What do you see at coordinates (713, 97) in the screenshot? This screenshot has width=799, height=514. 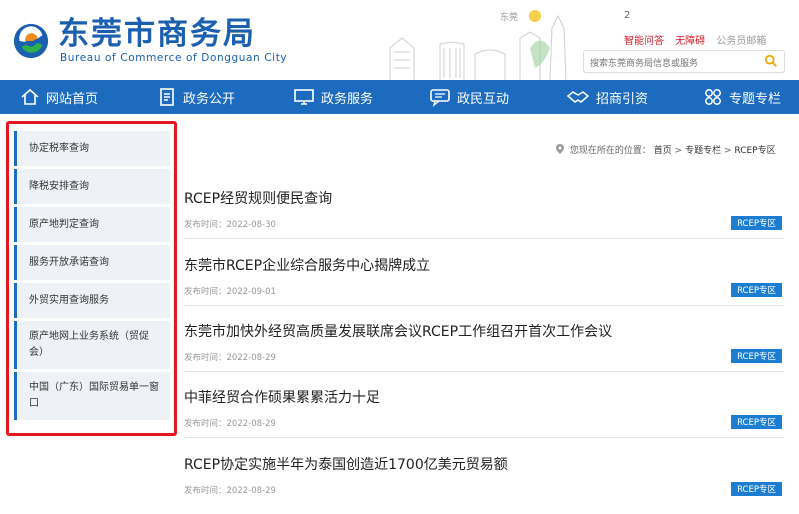 I see `grid-icon` at bounding box center [713, 97].